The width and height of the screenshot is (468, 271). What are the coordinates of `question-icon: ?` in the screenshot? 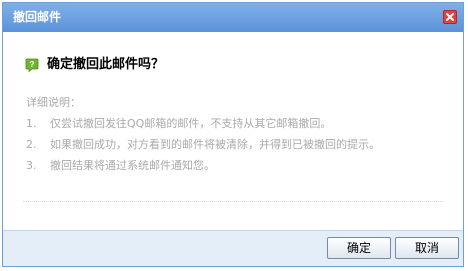 It's located at (32, 65).